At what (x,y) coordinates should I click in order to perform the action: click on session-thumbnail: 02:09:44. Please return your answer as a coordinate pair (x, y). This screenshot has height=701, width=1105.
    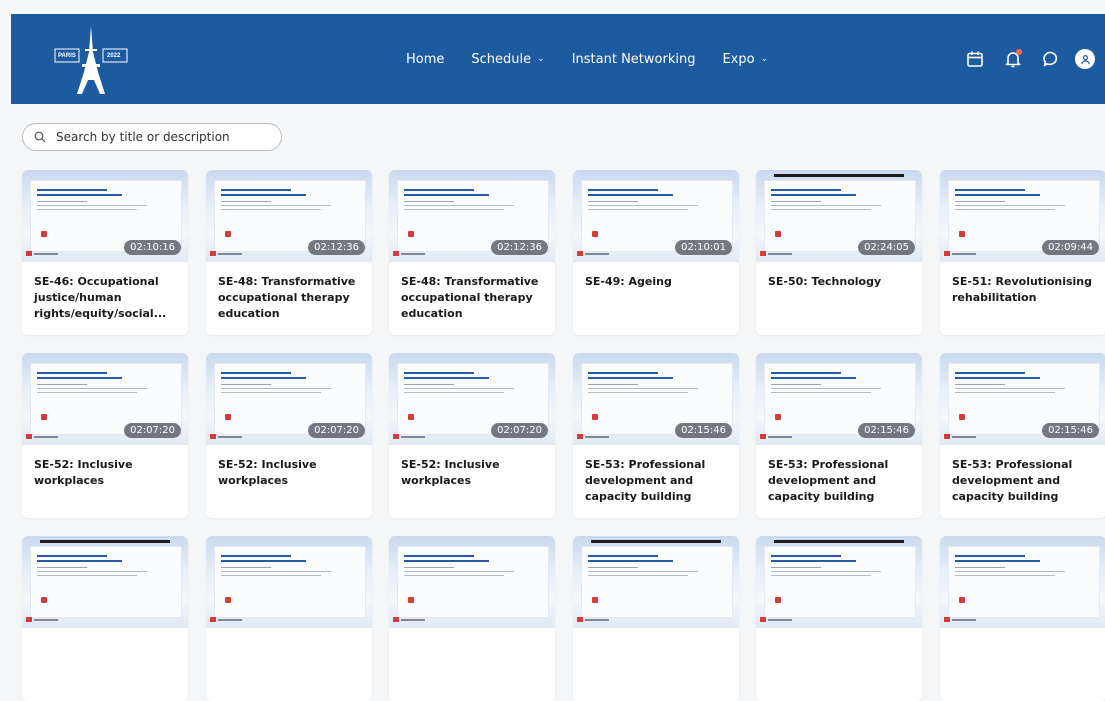
    Looking at the image, I should click on (1022, 216).